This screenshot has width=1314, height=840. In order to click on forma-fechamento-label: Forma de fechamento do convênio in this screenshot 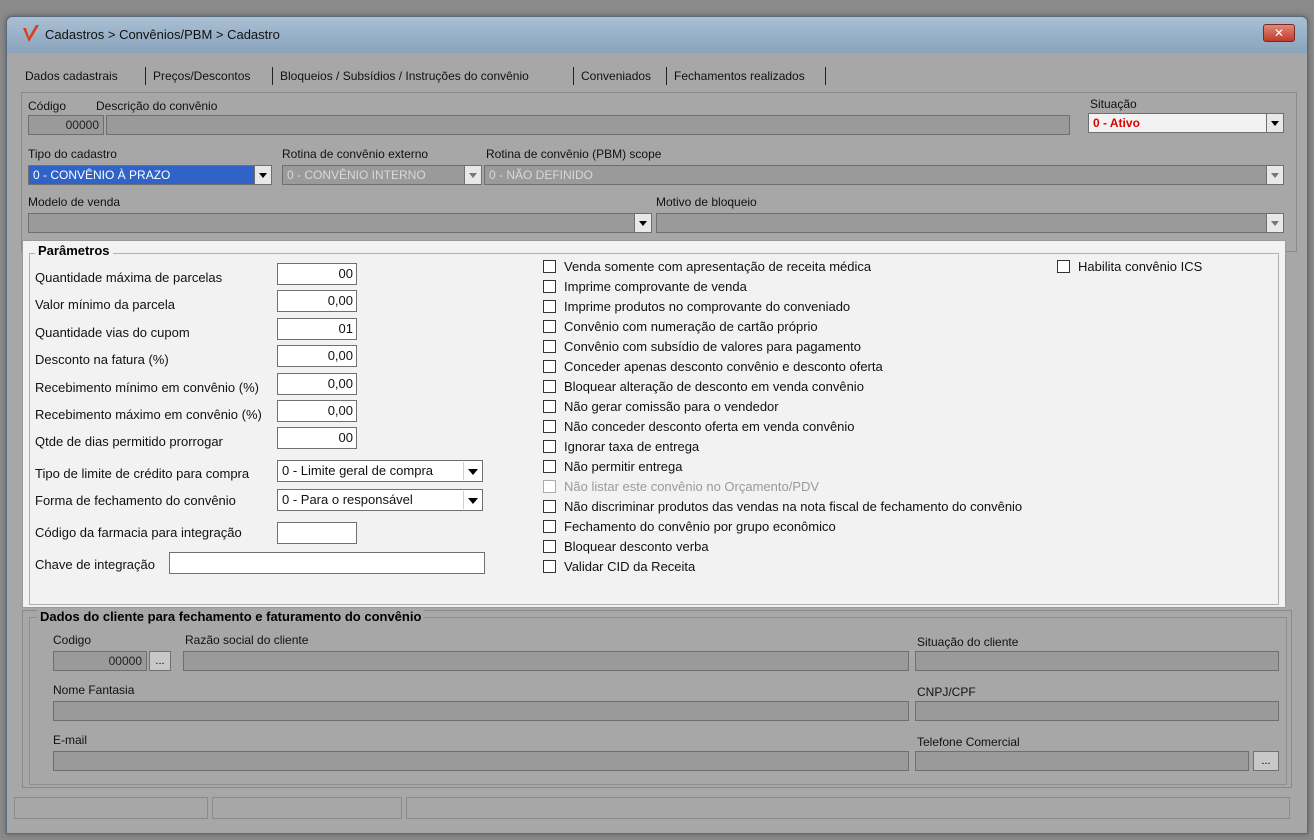, I will do `click(135, 500)`.